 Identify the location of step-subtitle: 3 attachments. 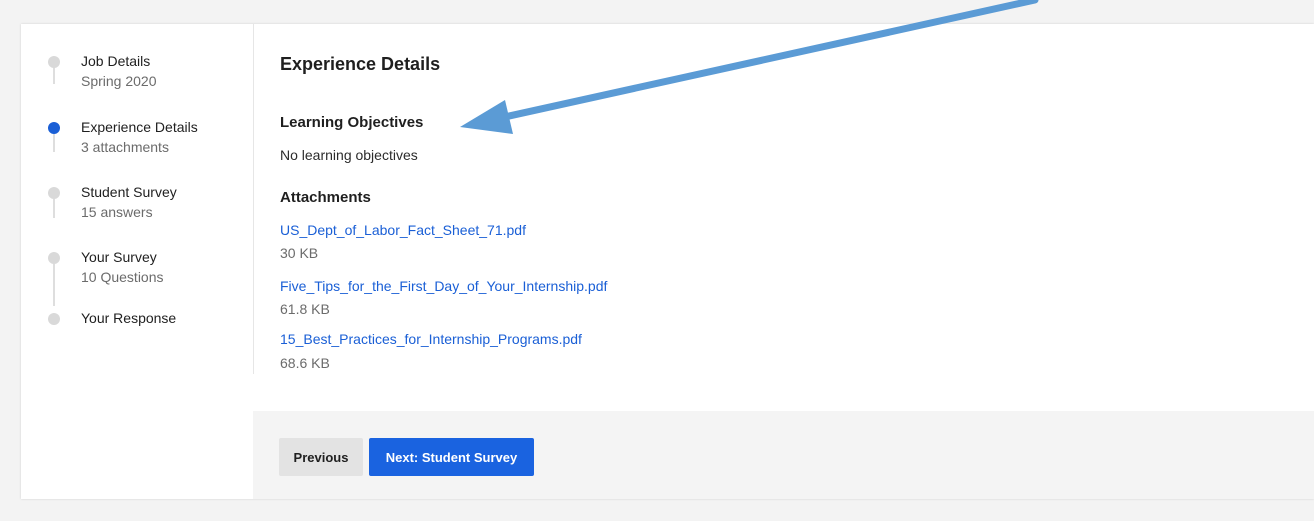
(125, 147).